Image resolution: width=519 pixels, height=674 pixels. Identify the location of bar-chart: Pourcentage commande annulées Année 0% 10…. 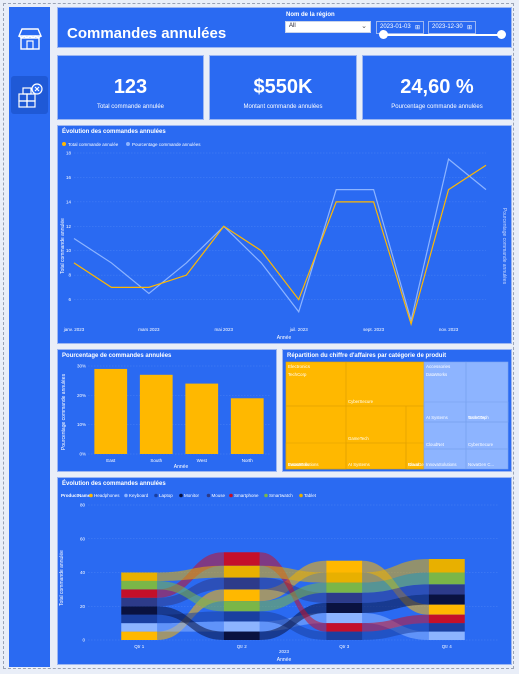
(165, 417).